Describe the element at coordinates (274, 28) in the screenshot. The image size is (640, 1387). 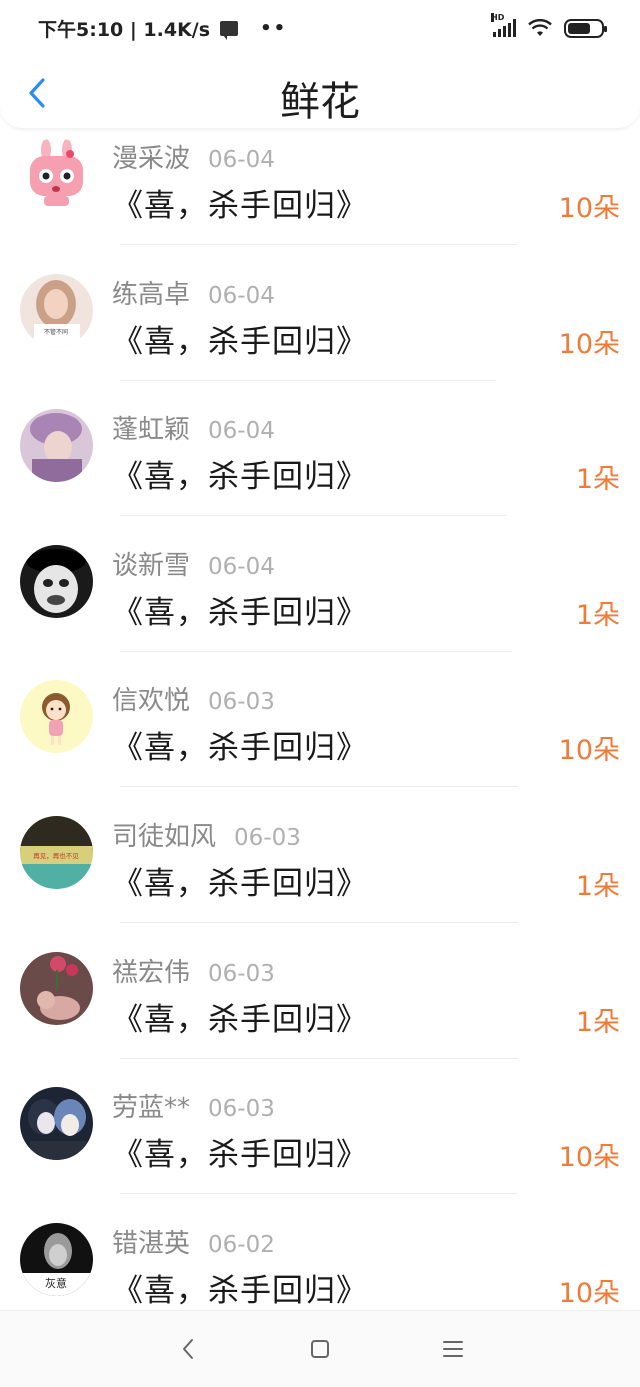
I see `more-notifications-icon: ••` at that location.